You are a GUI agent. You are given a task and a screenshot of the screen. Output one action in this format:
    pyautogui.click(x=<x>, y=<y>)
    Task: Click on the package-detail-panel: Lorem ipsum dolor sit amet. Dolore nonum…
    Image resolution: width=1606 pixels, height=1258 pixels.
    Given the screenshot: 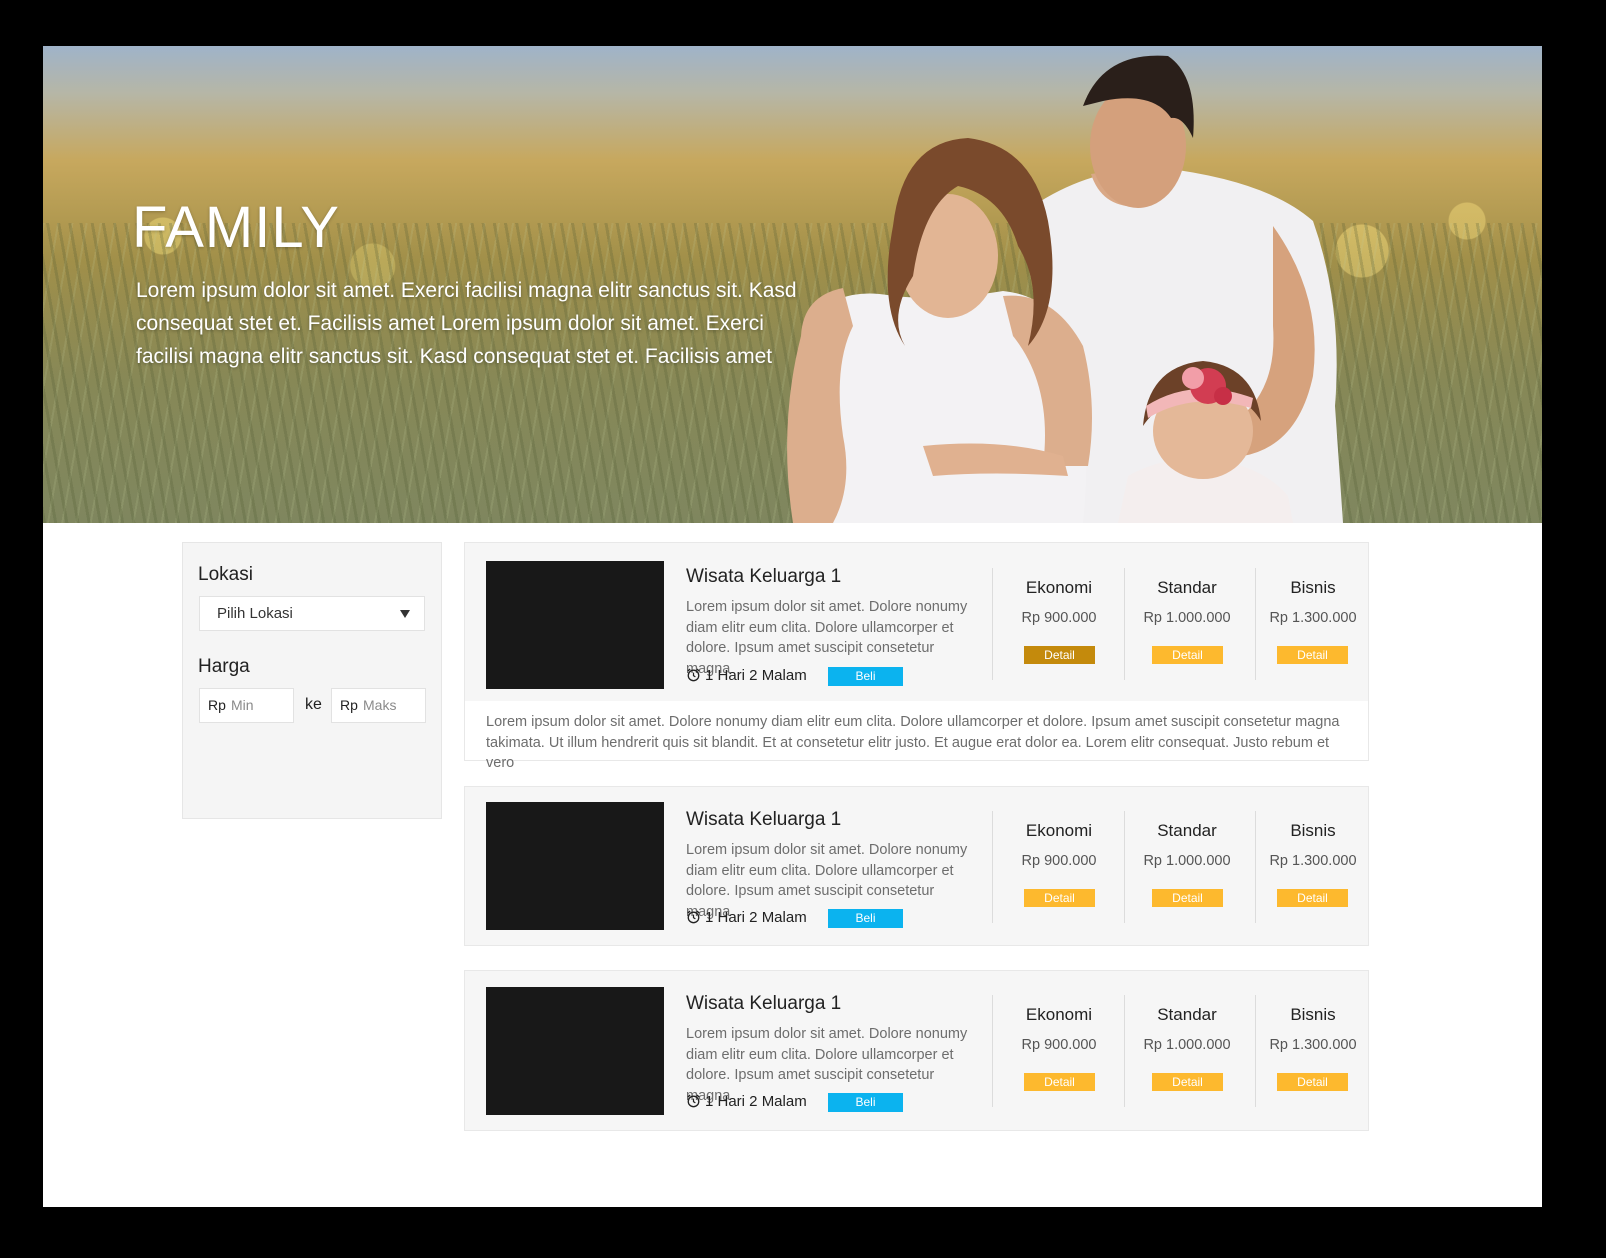 What is the action you would take?
    pyautogui.click(x=916, y=736)
    